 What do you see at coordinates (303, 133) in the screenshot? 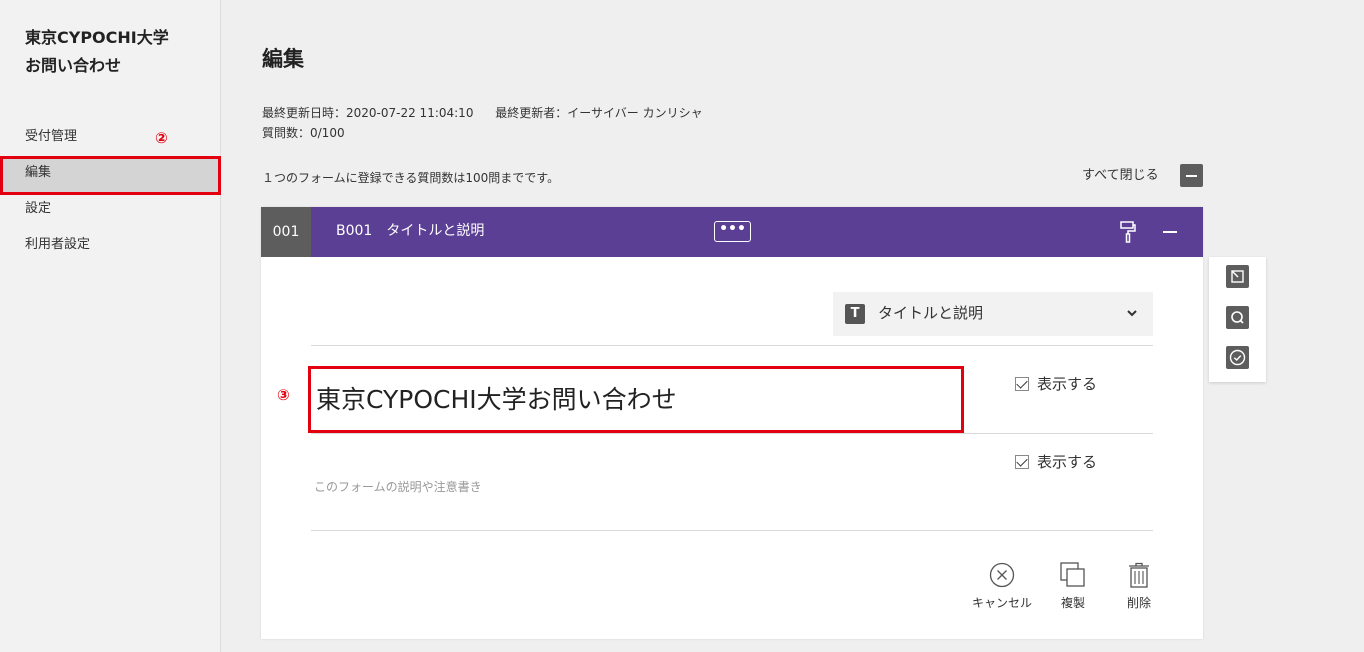
I see `question-count: 質問数：0/100` at bounding box center [303, 133].